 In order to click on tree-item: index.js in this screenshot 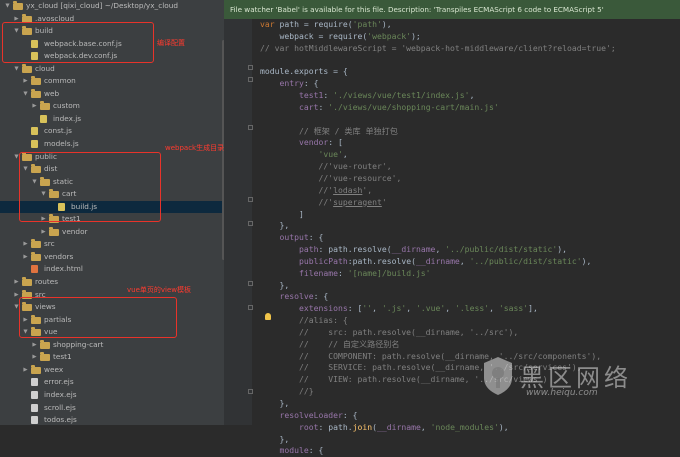, I will do `click(112, 119)`.